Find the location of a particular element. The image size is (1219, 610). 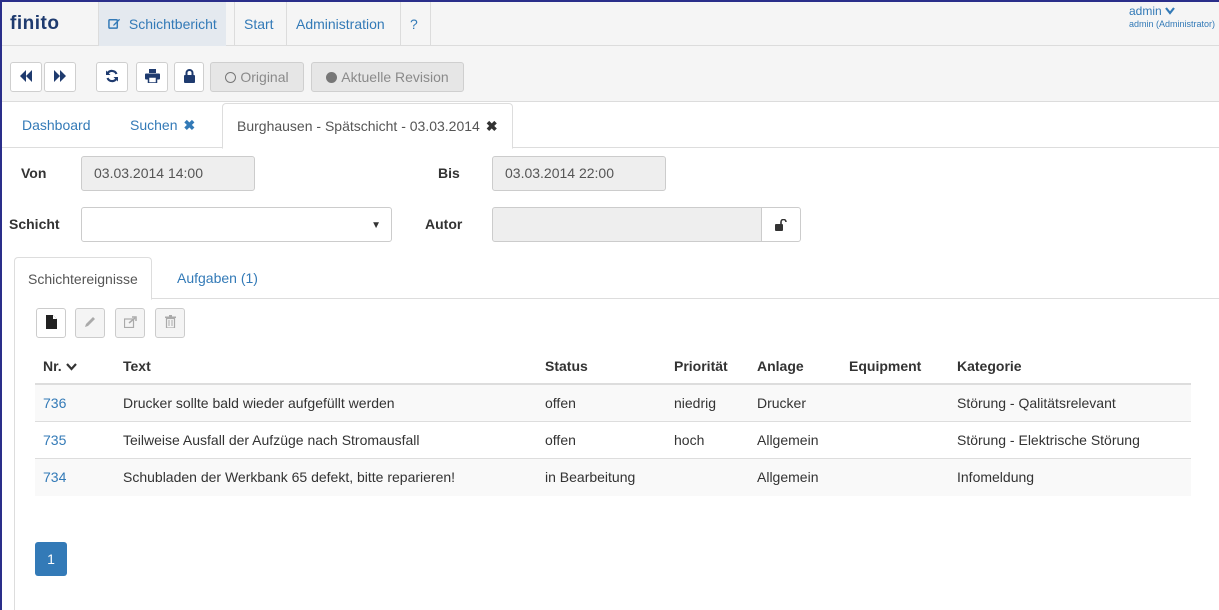

user-name: admin is located at coordinates (1145, 11).